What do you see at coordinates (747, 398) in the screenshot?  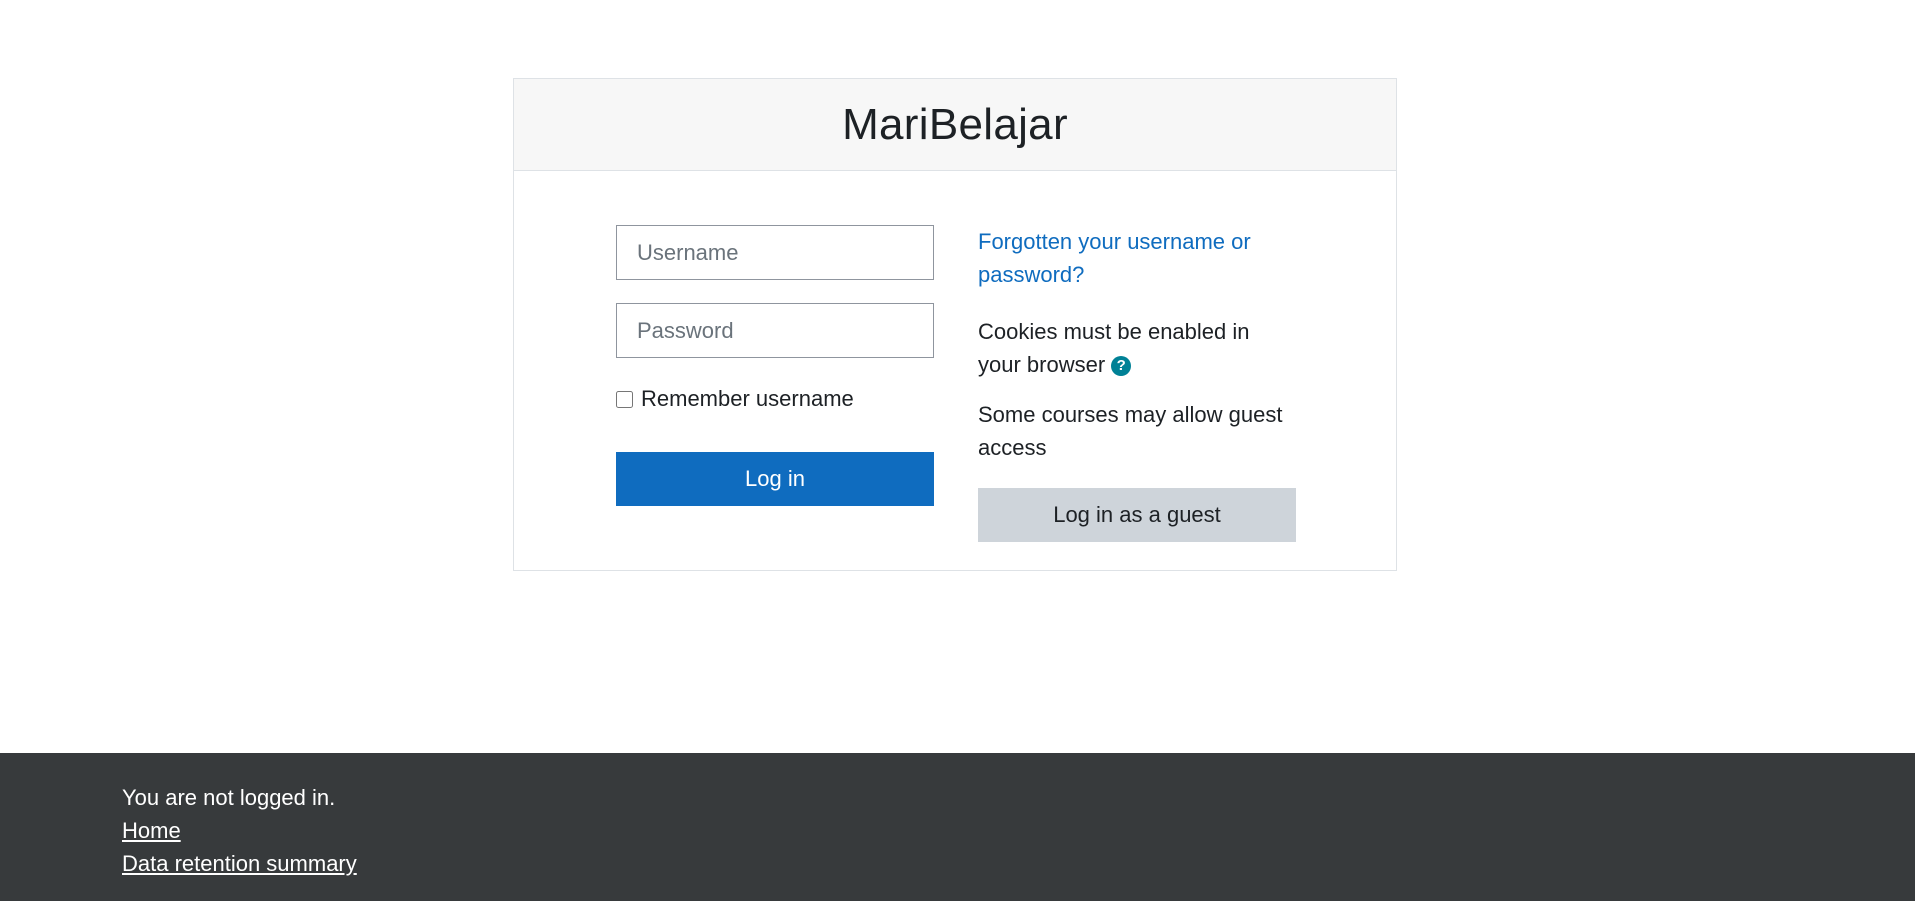 I see `remember-username-label: Remember username` at bounding box center [747, 398].